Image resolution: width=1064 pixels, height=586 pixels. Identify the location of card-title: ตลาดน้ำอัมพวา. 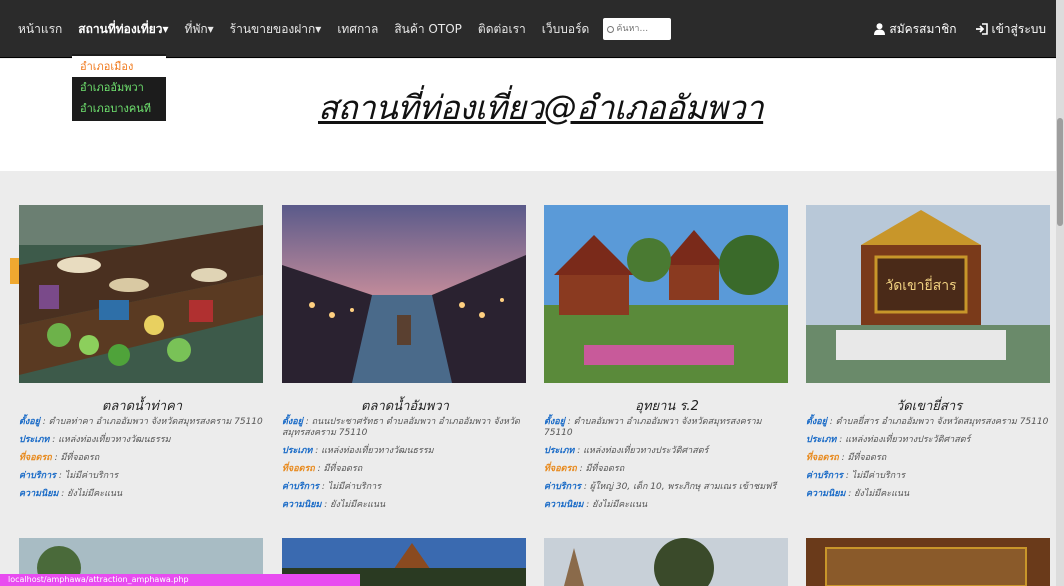
(405, 405).